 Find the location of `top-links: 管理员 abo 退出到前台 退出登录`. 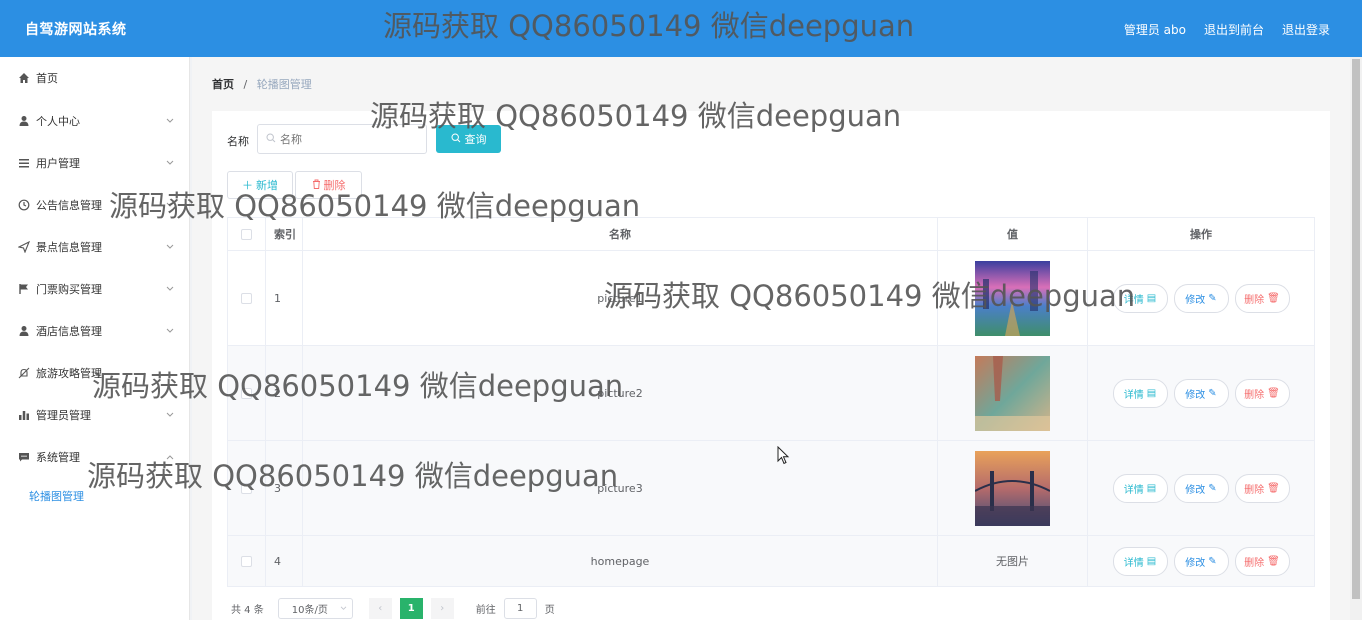

top-links: 管理员 abo 退出到前台 退出登录 is located at coordinates (1227, 29).